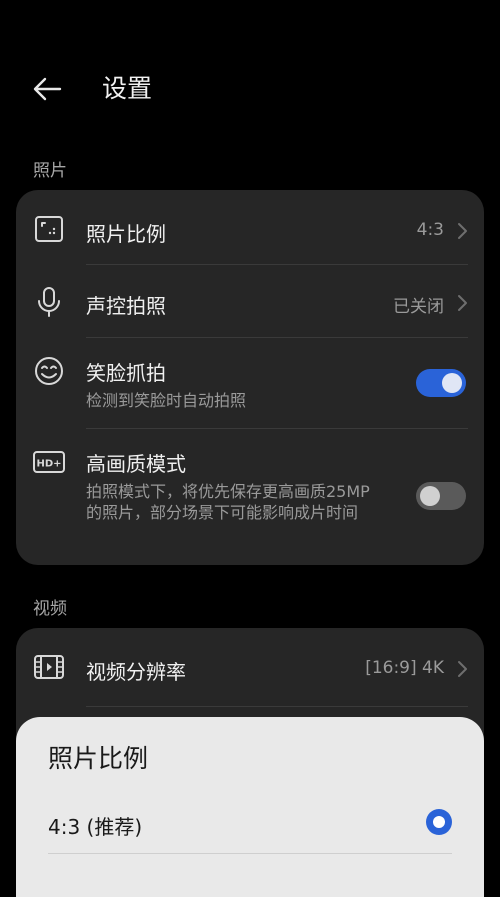  Describe the element at coordinates (126, 234) in the screenshot. I see `photo-ratio-label: 照片比例` at that location.